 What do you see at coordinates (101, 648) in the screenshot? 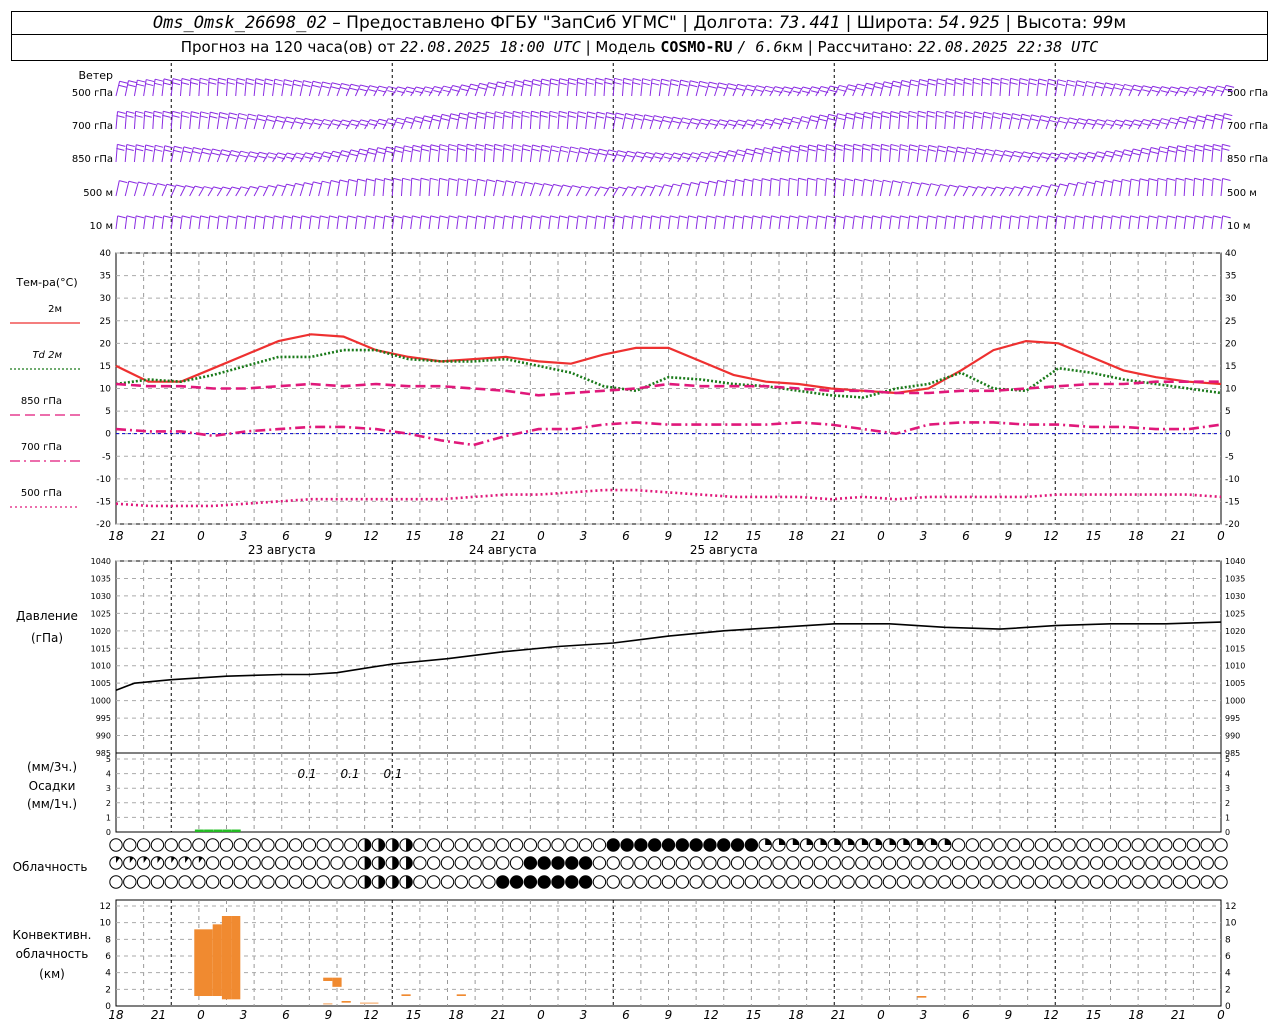
I see `pressure-ytick-label: 1015` at bounding box center [101, 648].